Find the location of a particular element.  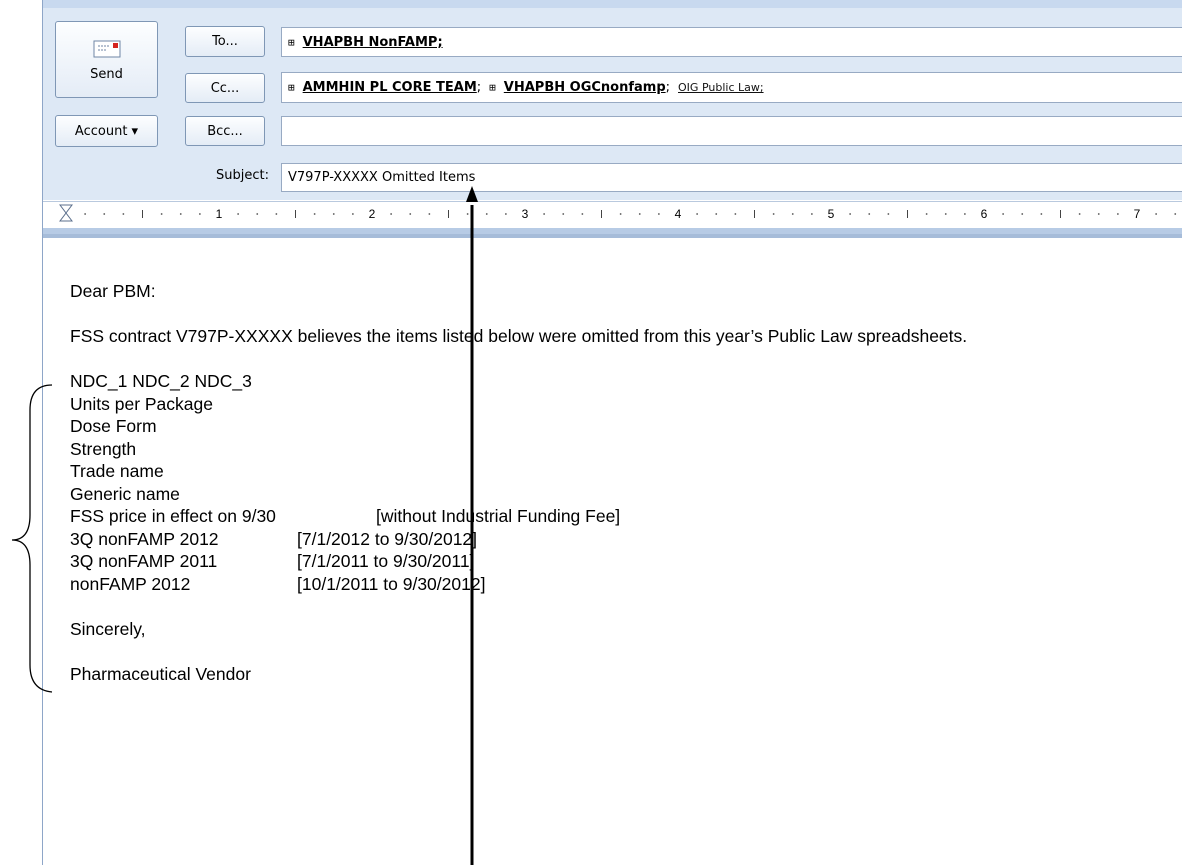

price-row: 3Q nonFAMP 2012 [7/1/2012 to 9/30/2012] is located at coordinates (626, 539).